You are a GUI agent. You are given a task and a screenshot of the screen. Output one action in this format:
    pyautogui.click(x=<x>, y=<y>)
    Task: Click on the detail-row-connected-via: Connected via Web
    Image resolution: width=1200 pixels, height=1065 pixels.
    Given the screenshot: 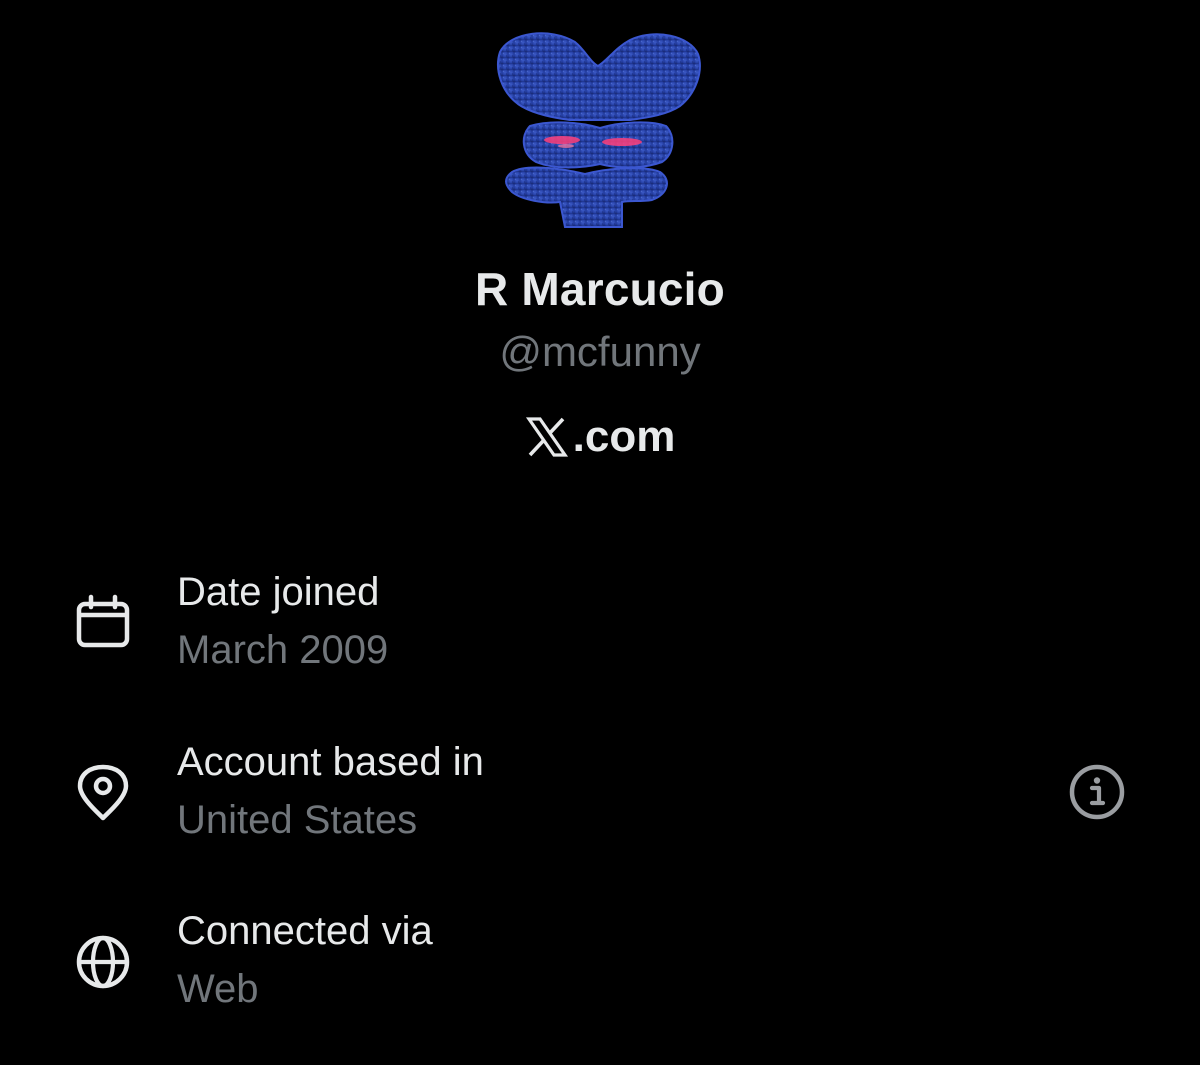 What is the action you would take?
    pyautogui.click(x=600, y=969)
    